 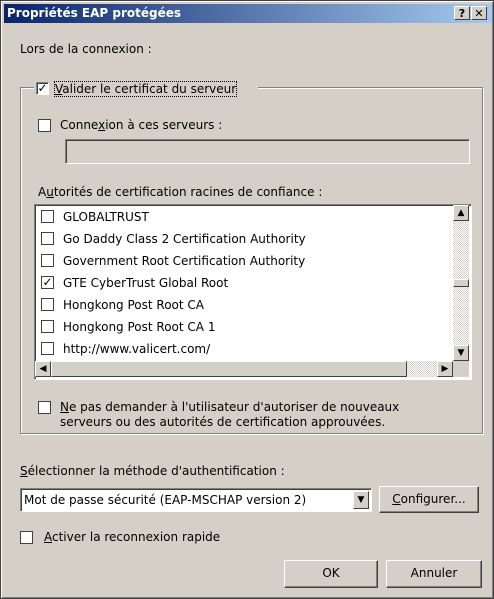 I want to click on horizontal-scrollbar: ◀ ▶, so click(x=244, y=369).